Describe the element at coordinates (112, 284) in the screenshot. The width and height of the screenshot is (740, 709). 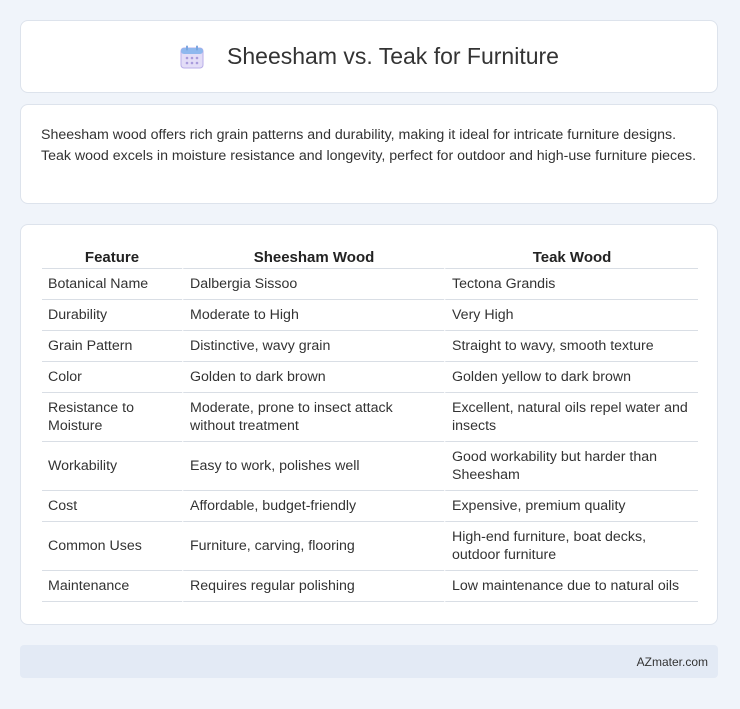
I see `feature-cell: Botanical Name` at that location.